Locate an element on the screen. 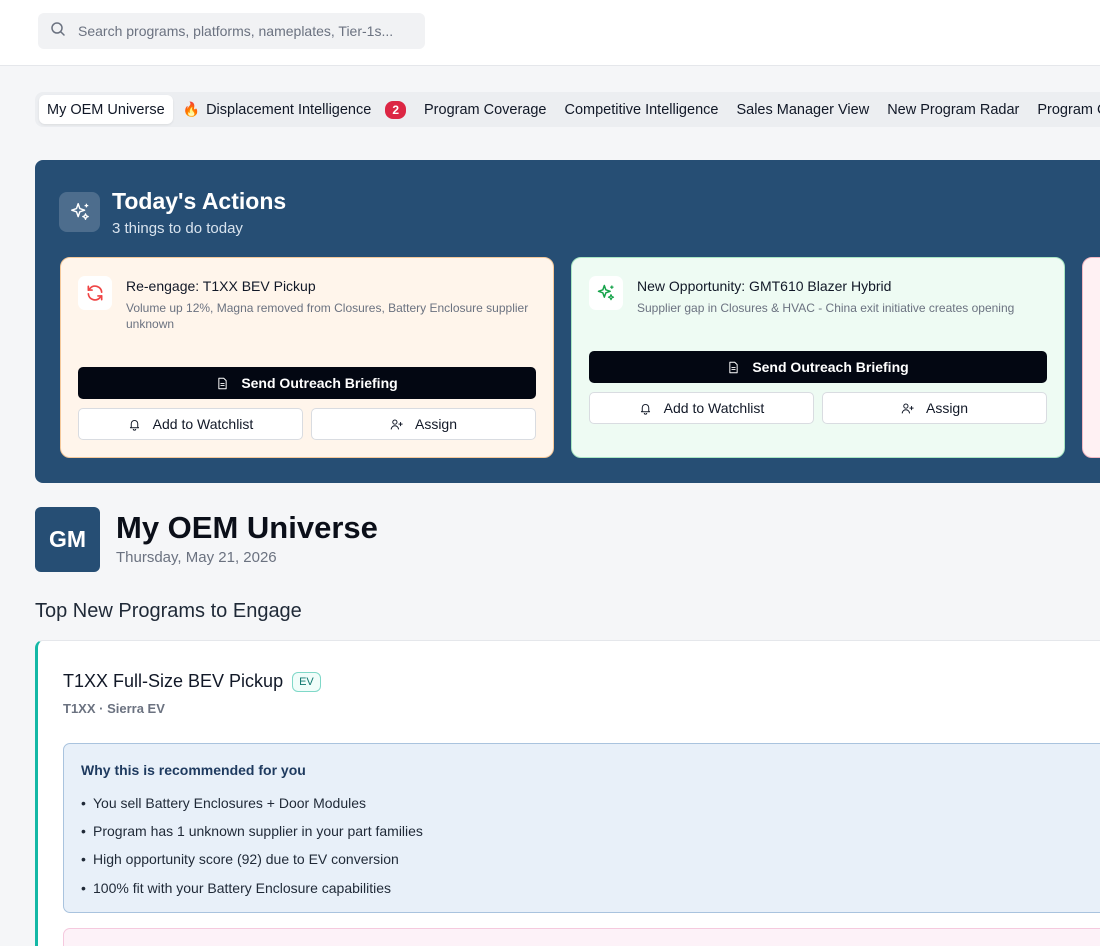  tab-label: Program Coverage is located at coordinates (485, 109).